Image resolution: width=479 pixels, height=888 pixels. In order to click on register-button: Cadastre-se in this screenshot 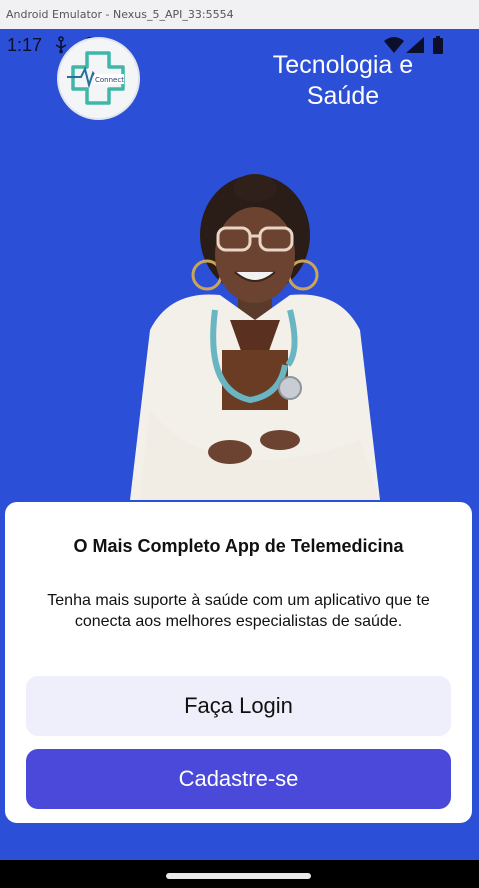, I will do `click(238, 779)`.